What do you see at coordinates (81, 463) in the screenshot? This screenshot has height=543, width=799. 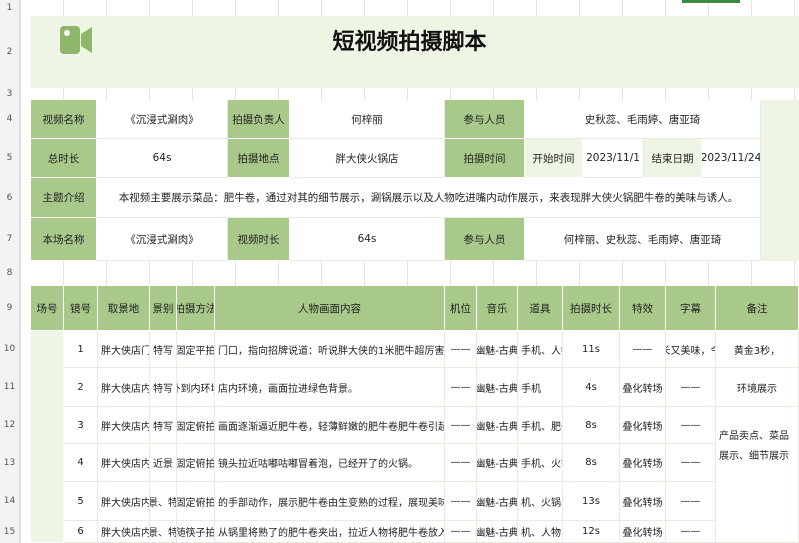 I see `table-cell: 4` at bounding box center [81, 463].